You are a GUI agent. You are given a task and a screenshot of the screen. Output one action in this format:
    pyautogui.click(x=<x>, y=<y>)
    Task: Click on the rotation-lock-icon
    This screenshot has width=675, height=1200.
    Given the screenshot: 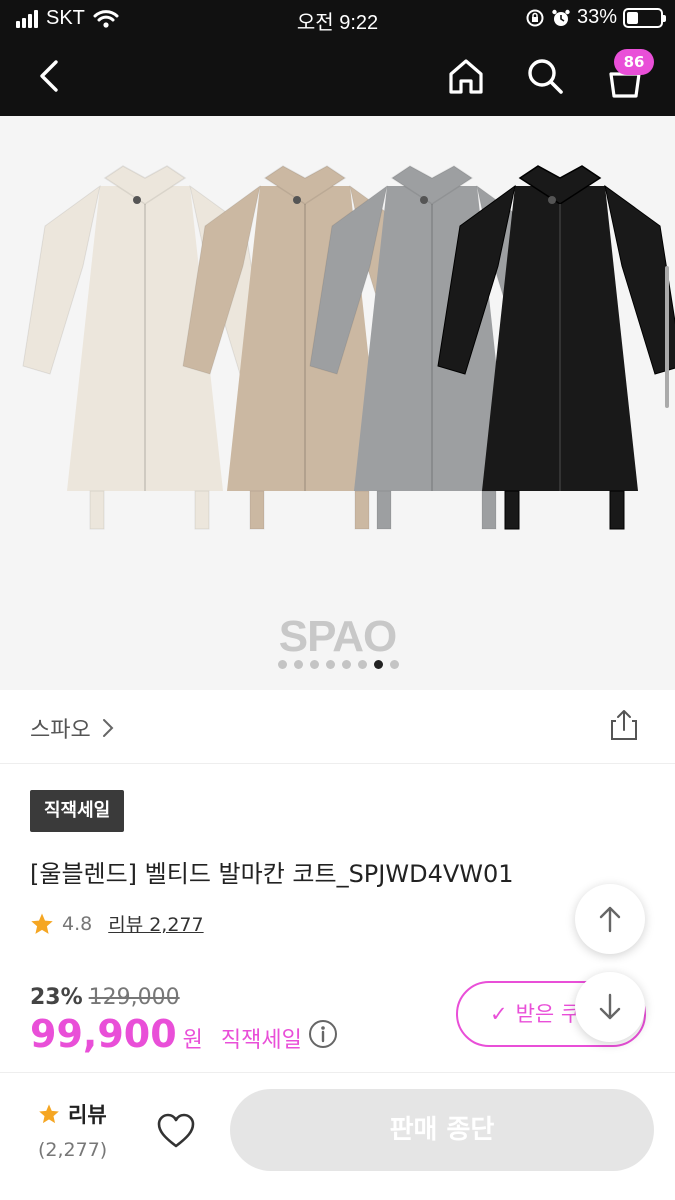 What is the action you would take?
    pyautogui.click(x=535, y=17)
    